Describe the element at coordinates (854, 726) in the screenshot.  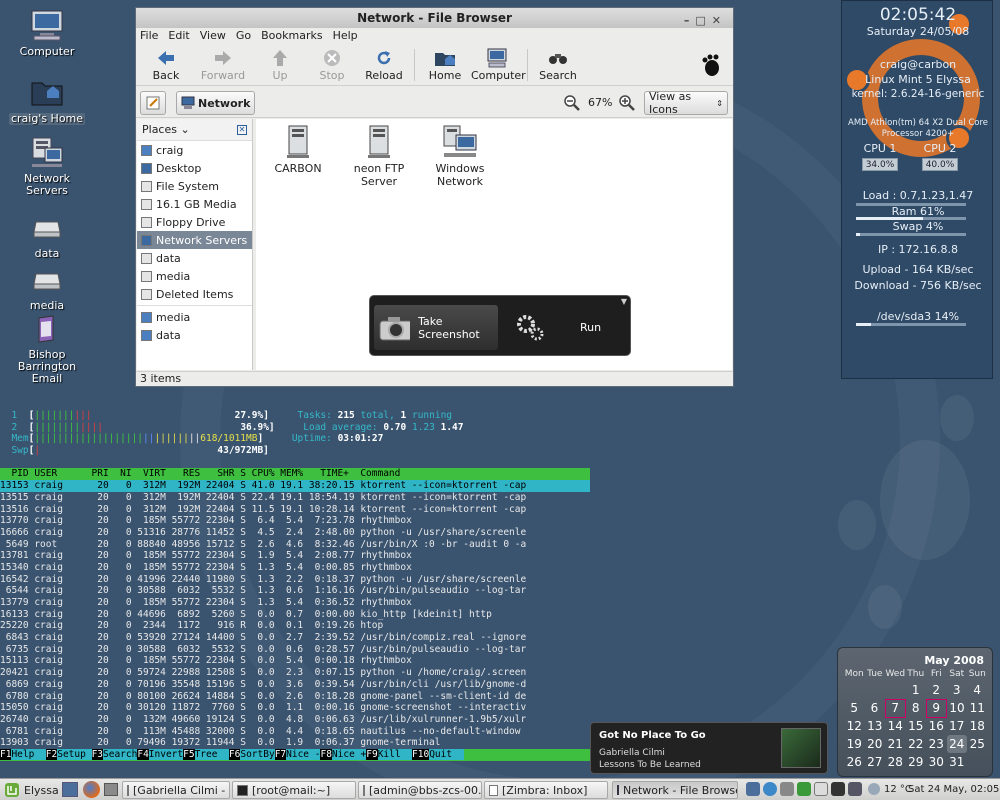
I see `calendar-day: 12` at that location.